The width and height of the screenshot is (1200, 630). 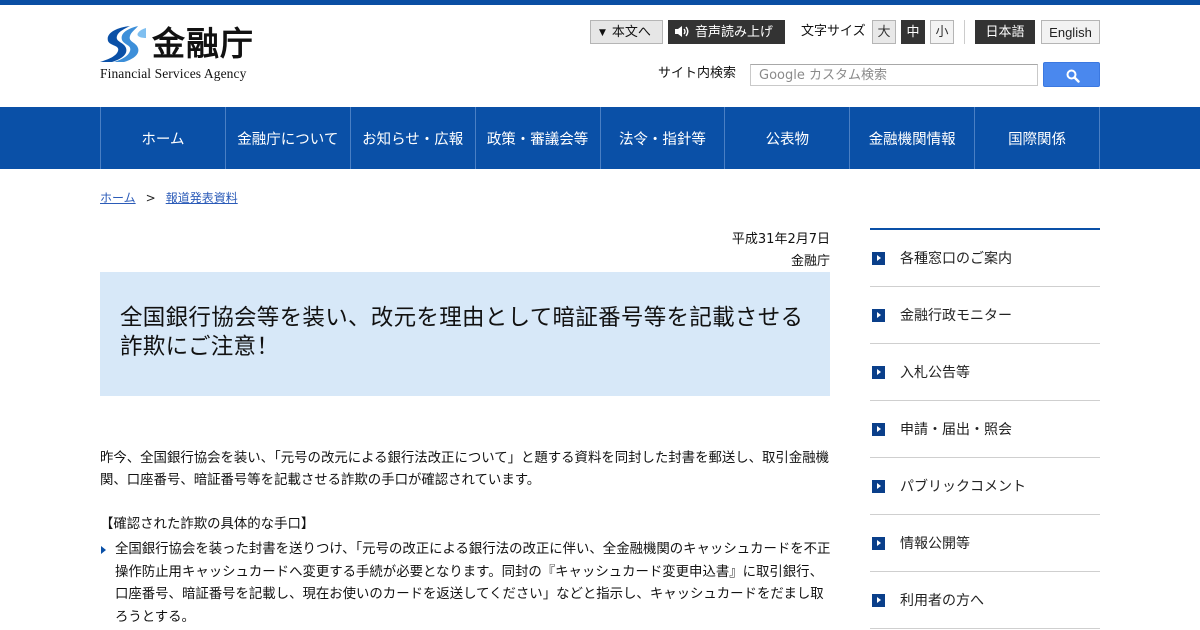 I want to click on sidebar-item-bids: 入札公告等, so click(x=985, y=372).